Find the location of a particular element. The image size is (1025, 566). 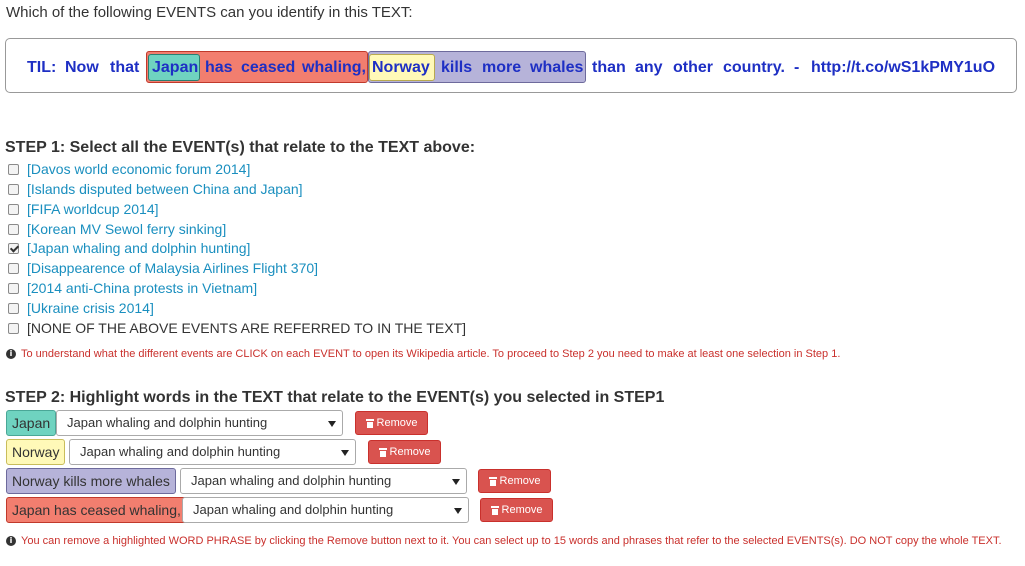

event-link: FIFA worldcup 2014 is located at coordinates (93, 209).